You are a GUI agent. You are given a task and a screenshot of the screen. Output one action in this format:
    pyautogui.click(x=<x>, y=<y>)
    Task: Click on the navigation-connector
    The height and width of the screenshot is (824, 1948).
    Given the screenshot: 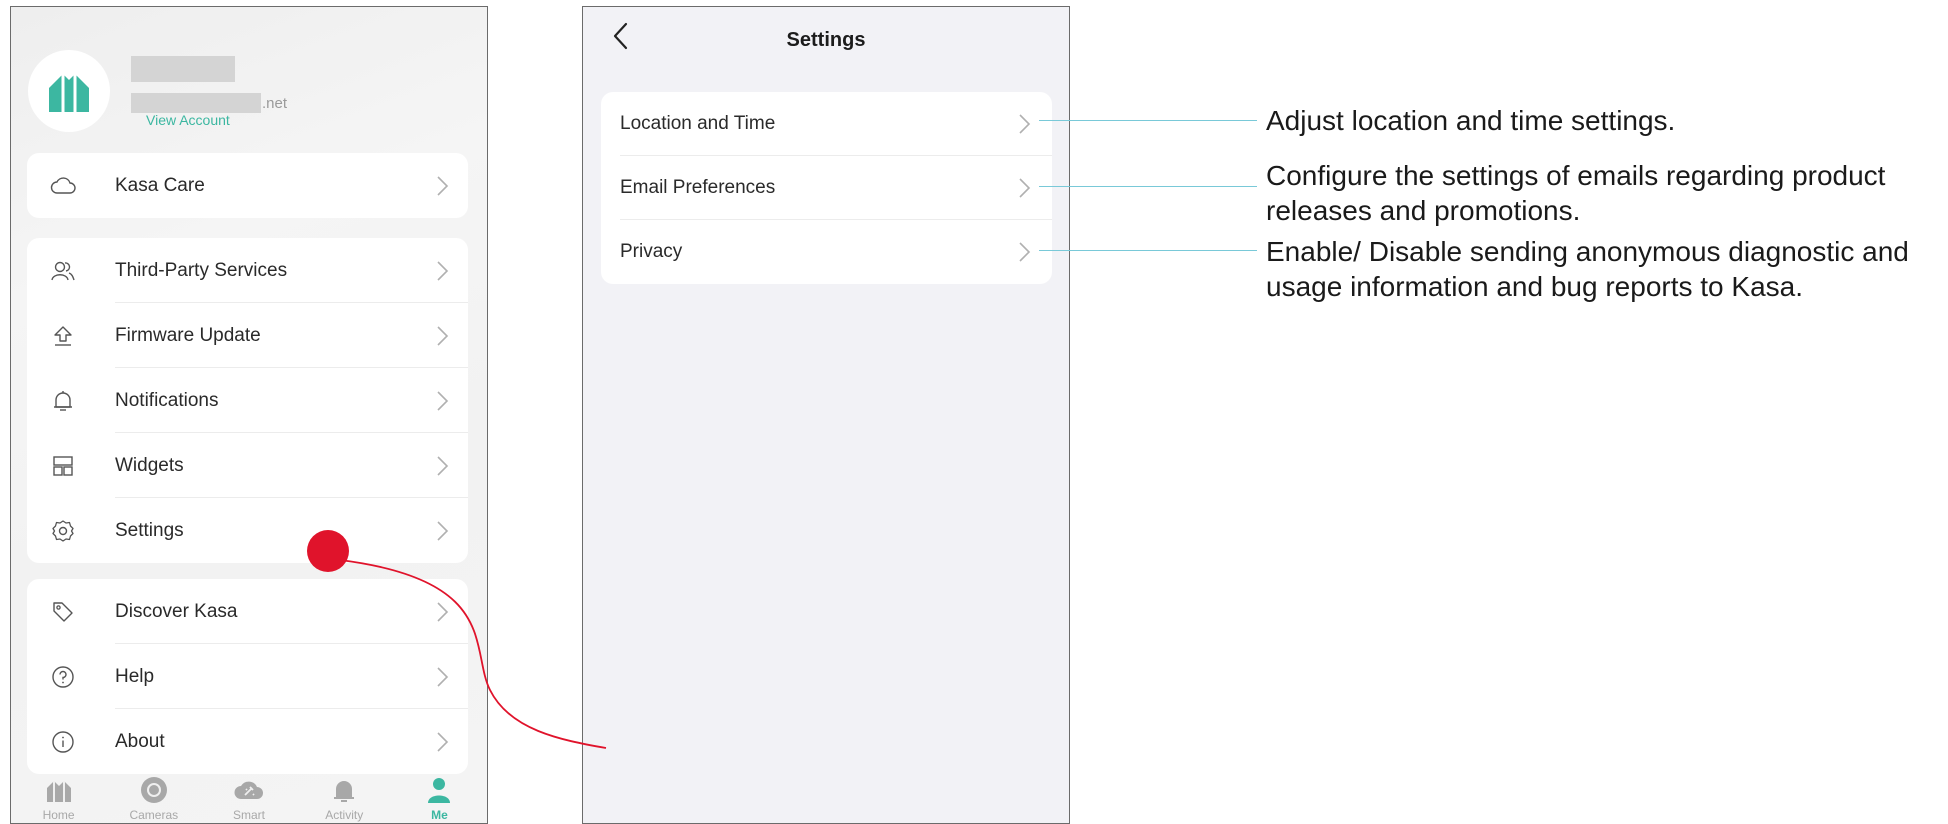 What is the action you would take?
    pyautogui.click(x=473, y=654)
    